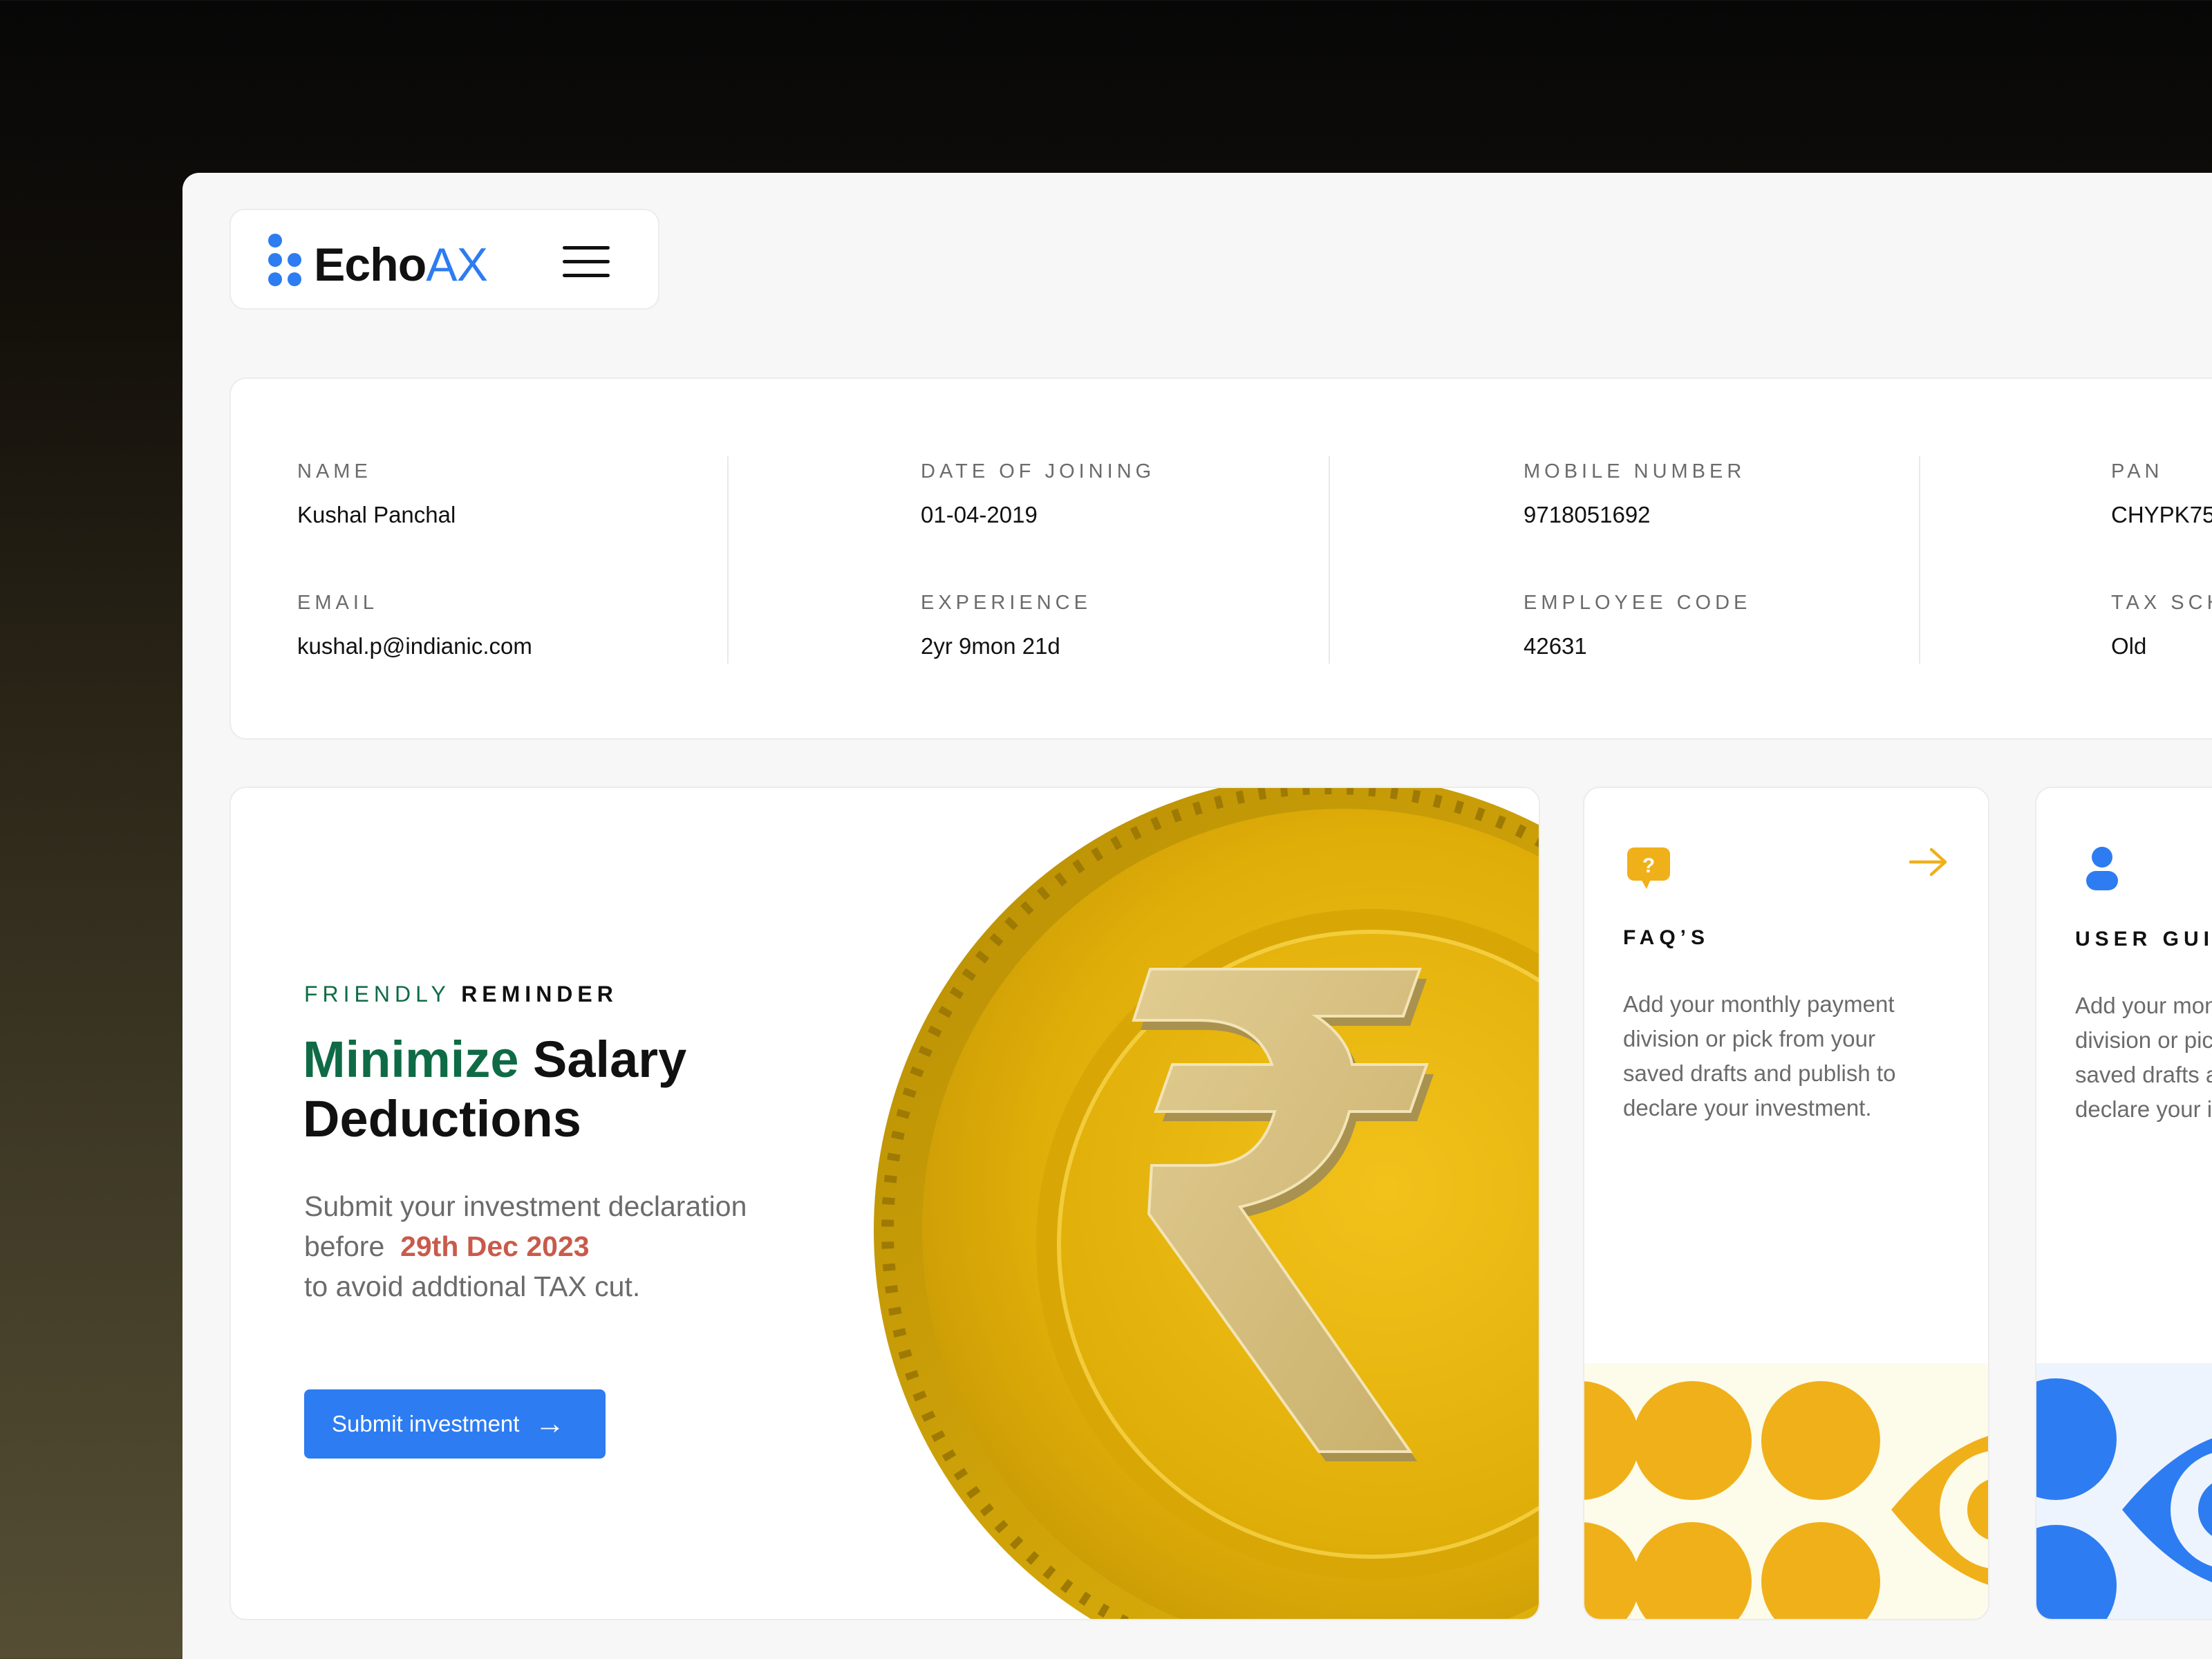  What do you see at coordinates (2143, 939) in the screenshot?
I see `user-guide-title: USER GUIDE` at bounding box center [2143, 939].